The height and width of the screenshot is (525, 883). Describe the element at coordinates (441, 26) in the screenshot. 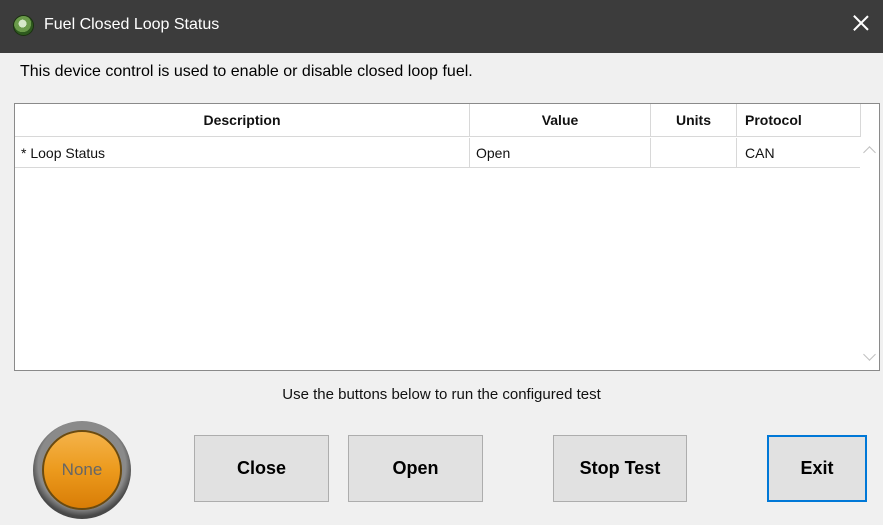

I see `title-bar: Fuel Closed Loop Status` at that location.